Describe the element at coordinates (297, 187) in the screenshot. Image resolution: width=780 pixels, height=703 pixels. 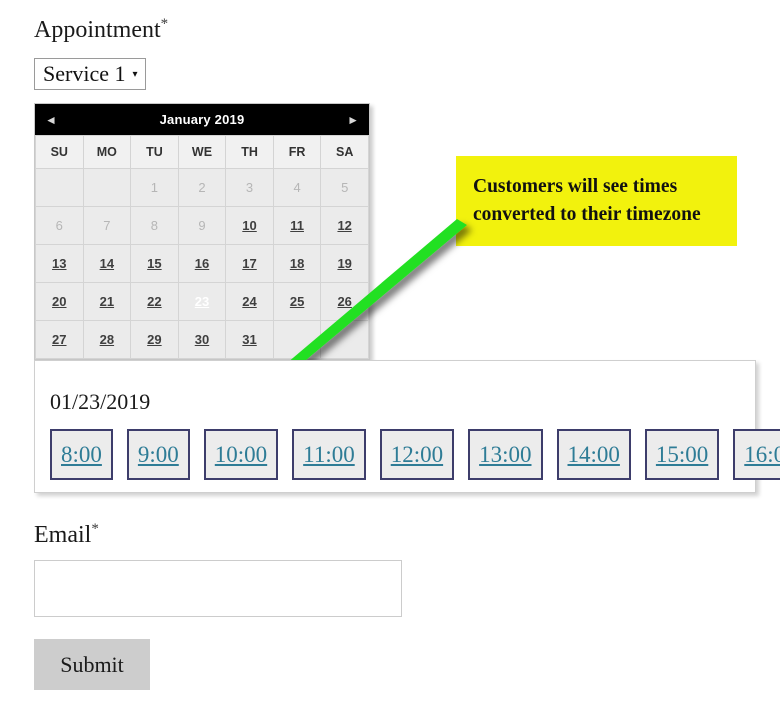
I see `calendar-day-4: 4` at that location.